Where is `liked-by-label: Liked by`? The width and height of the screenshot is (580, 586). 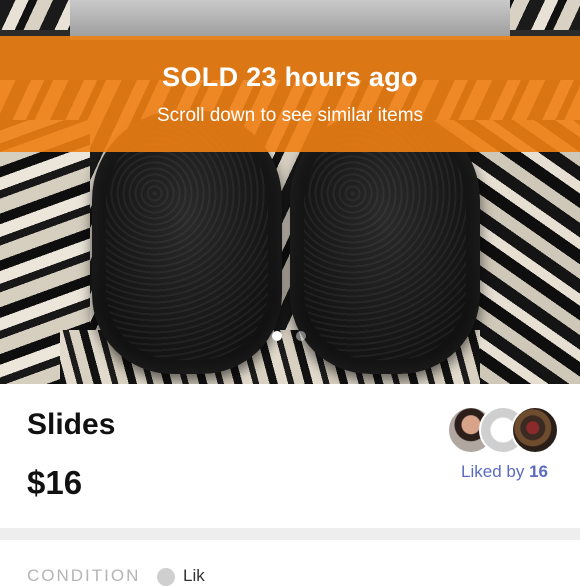
liked-by-label: Liked by is located at coordinates (493, 471).